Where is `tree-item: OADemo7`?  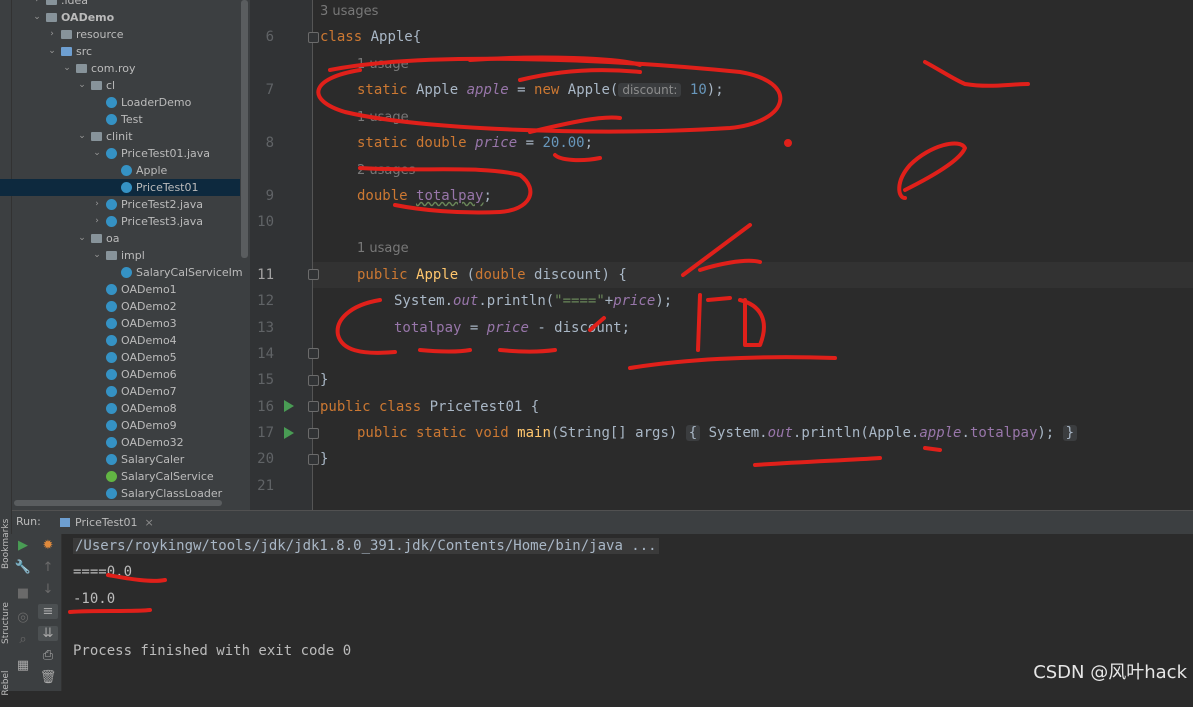 tree-item: OADemo7 is located at coordinates (120, 391).